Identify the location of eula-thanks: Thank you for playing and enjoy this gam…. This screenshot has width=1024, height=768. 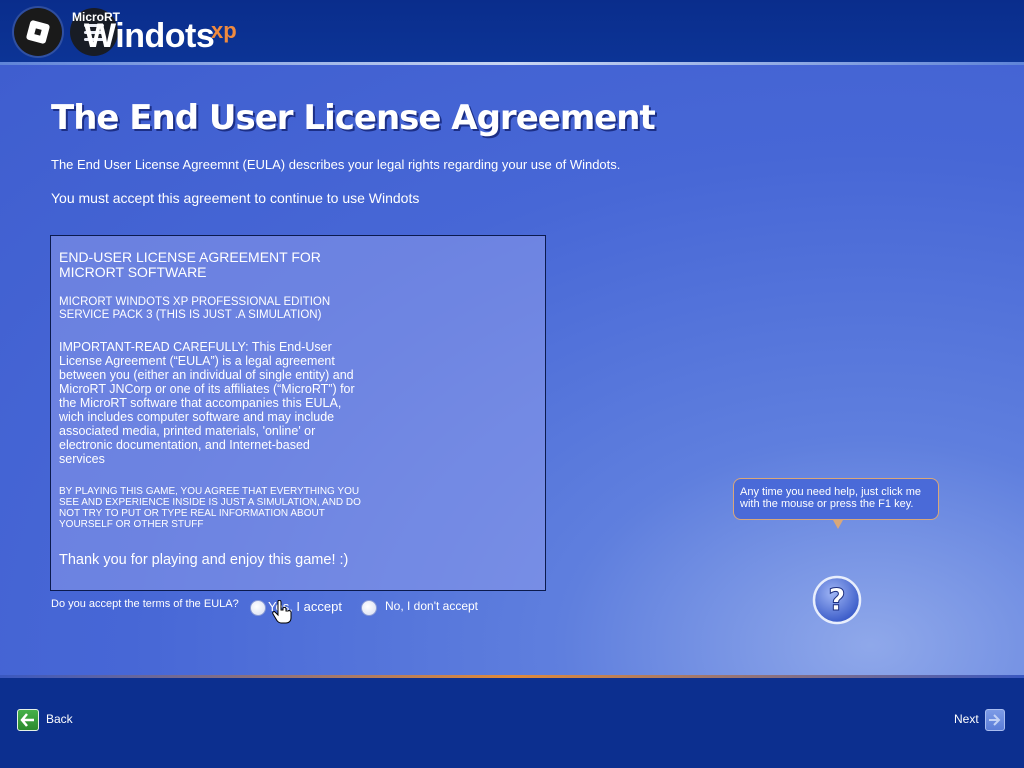
(204, 560).